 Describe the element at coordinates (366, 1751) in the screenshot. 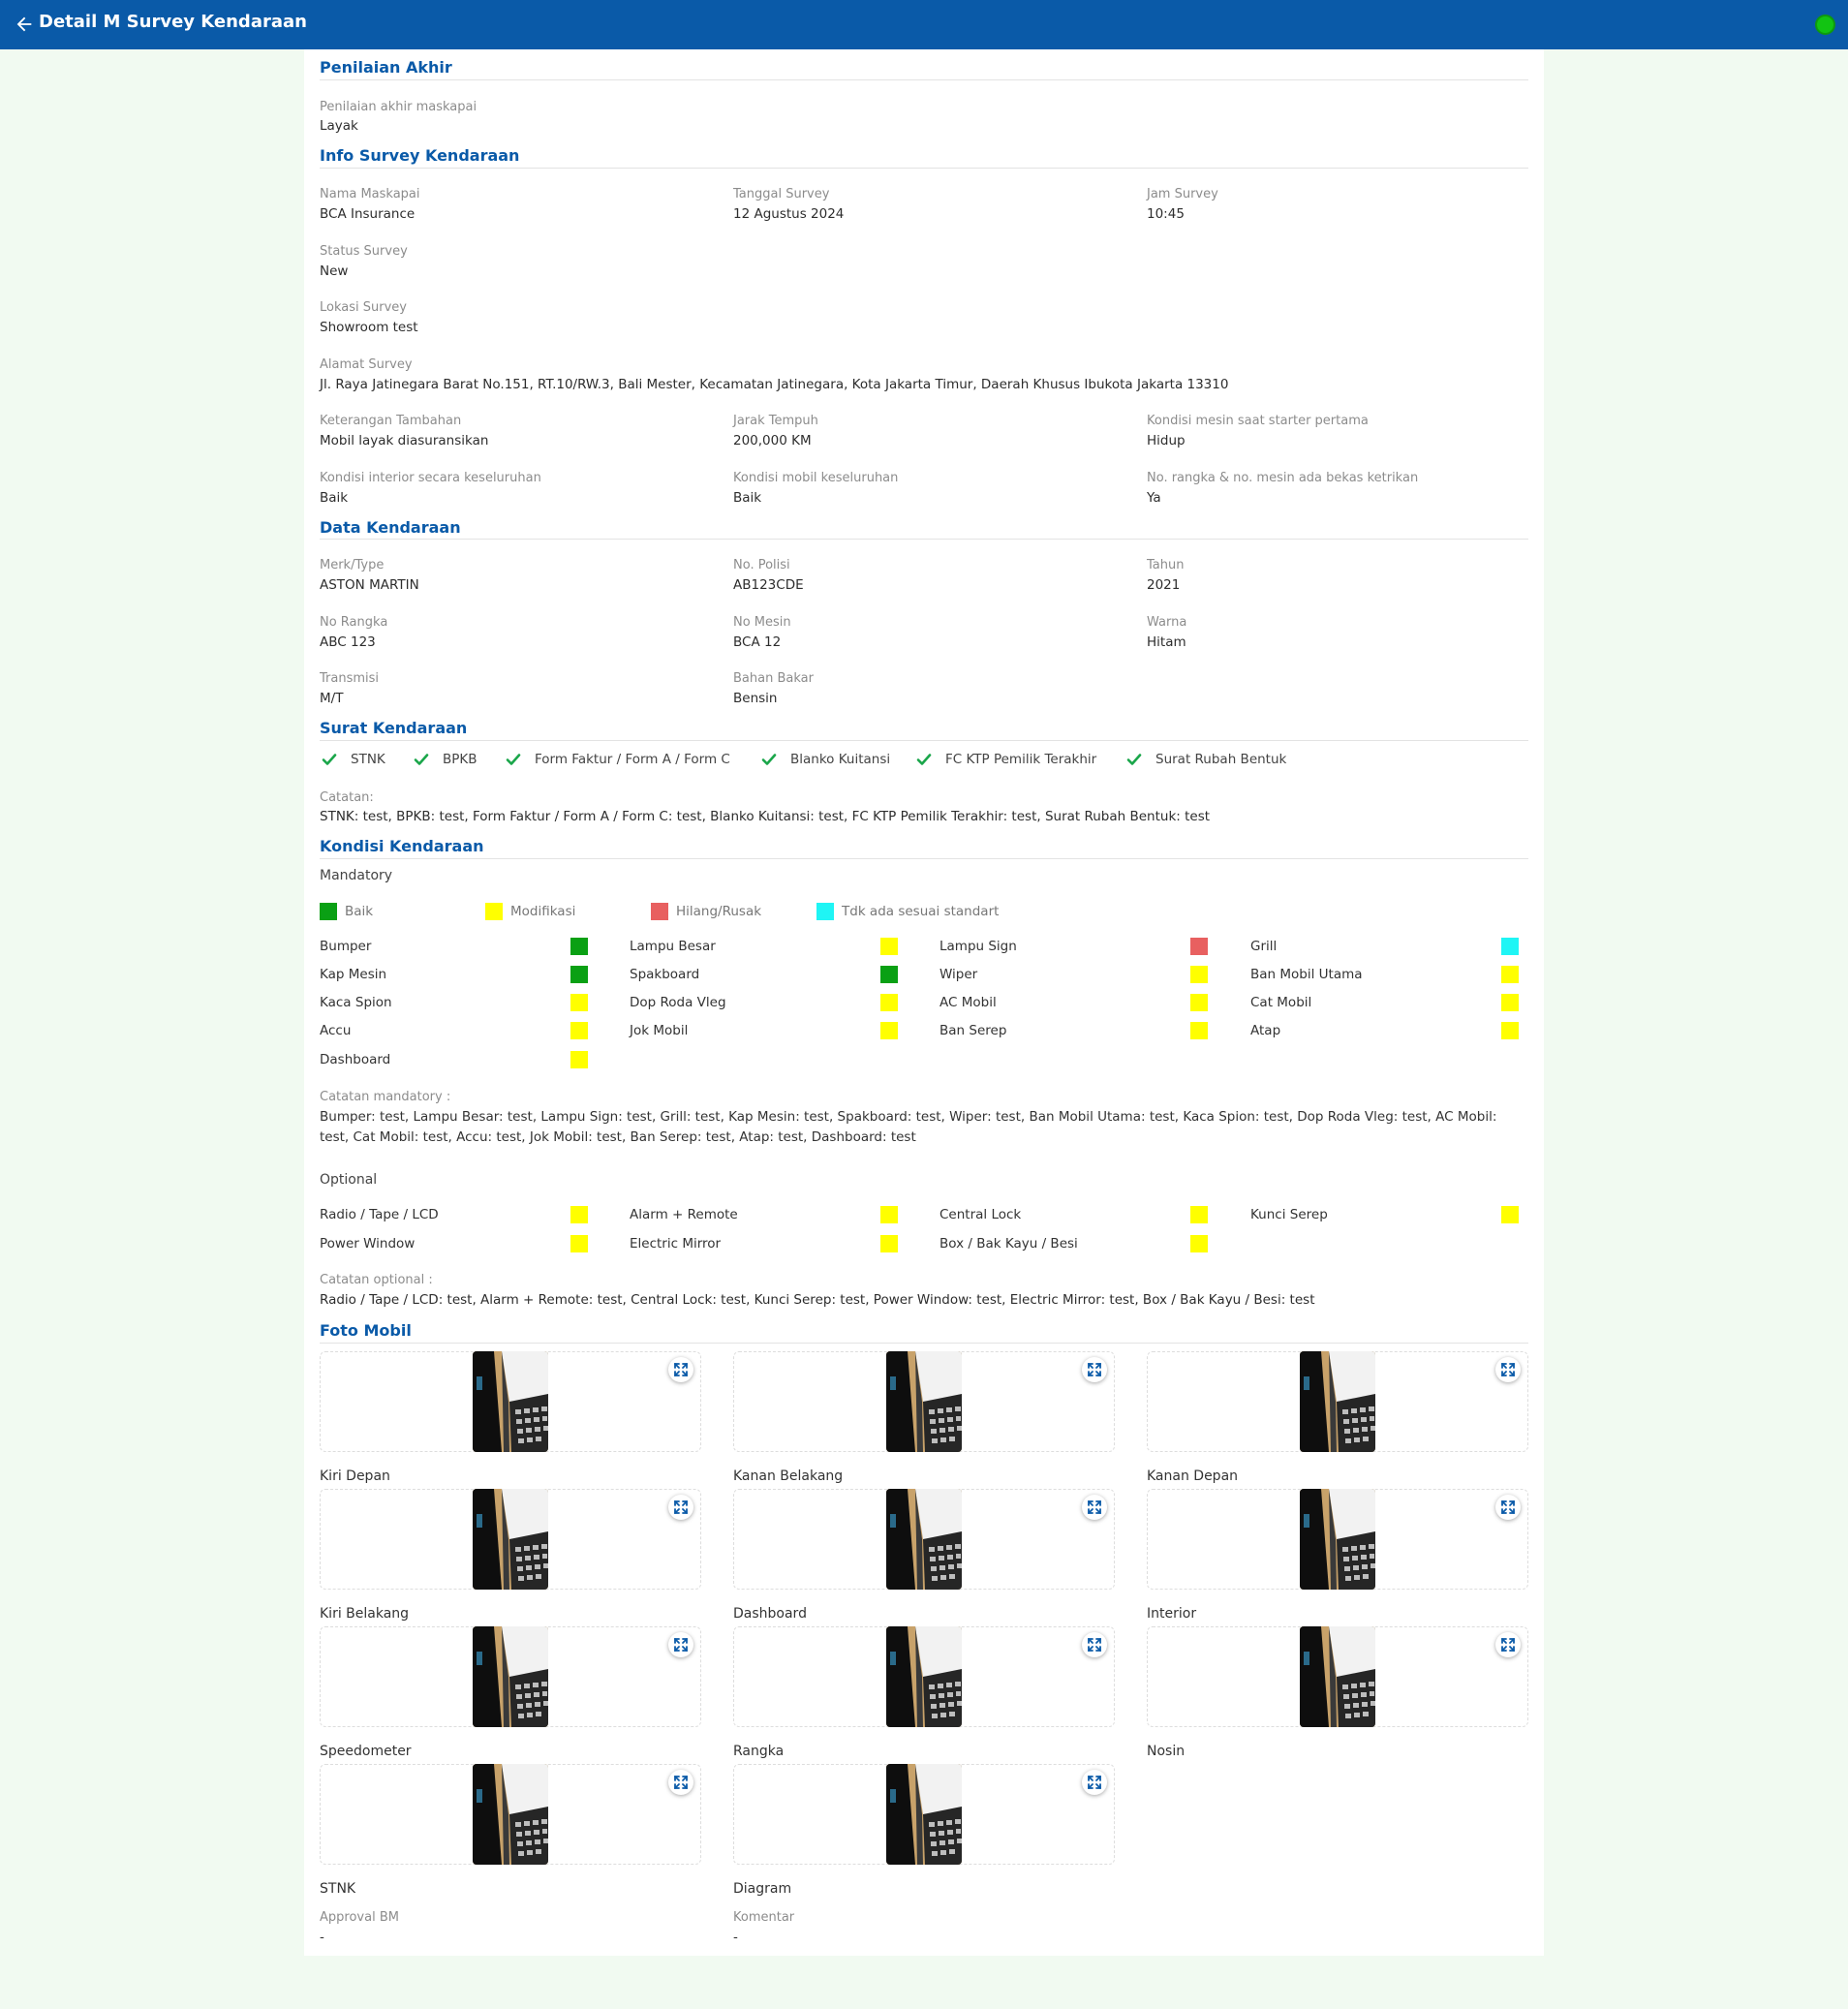

I see `photo-label: Speedometer` at that location.